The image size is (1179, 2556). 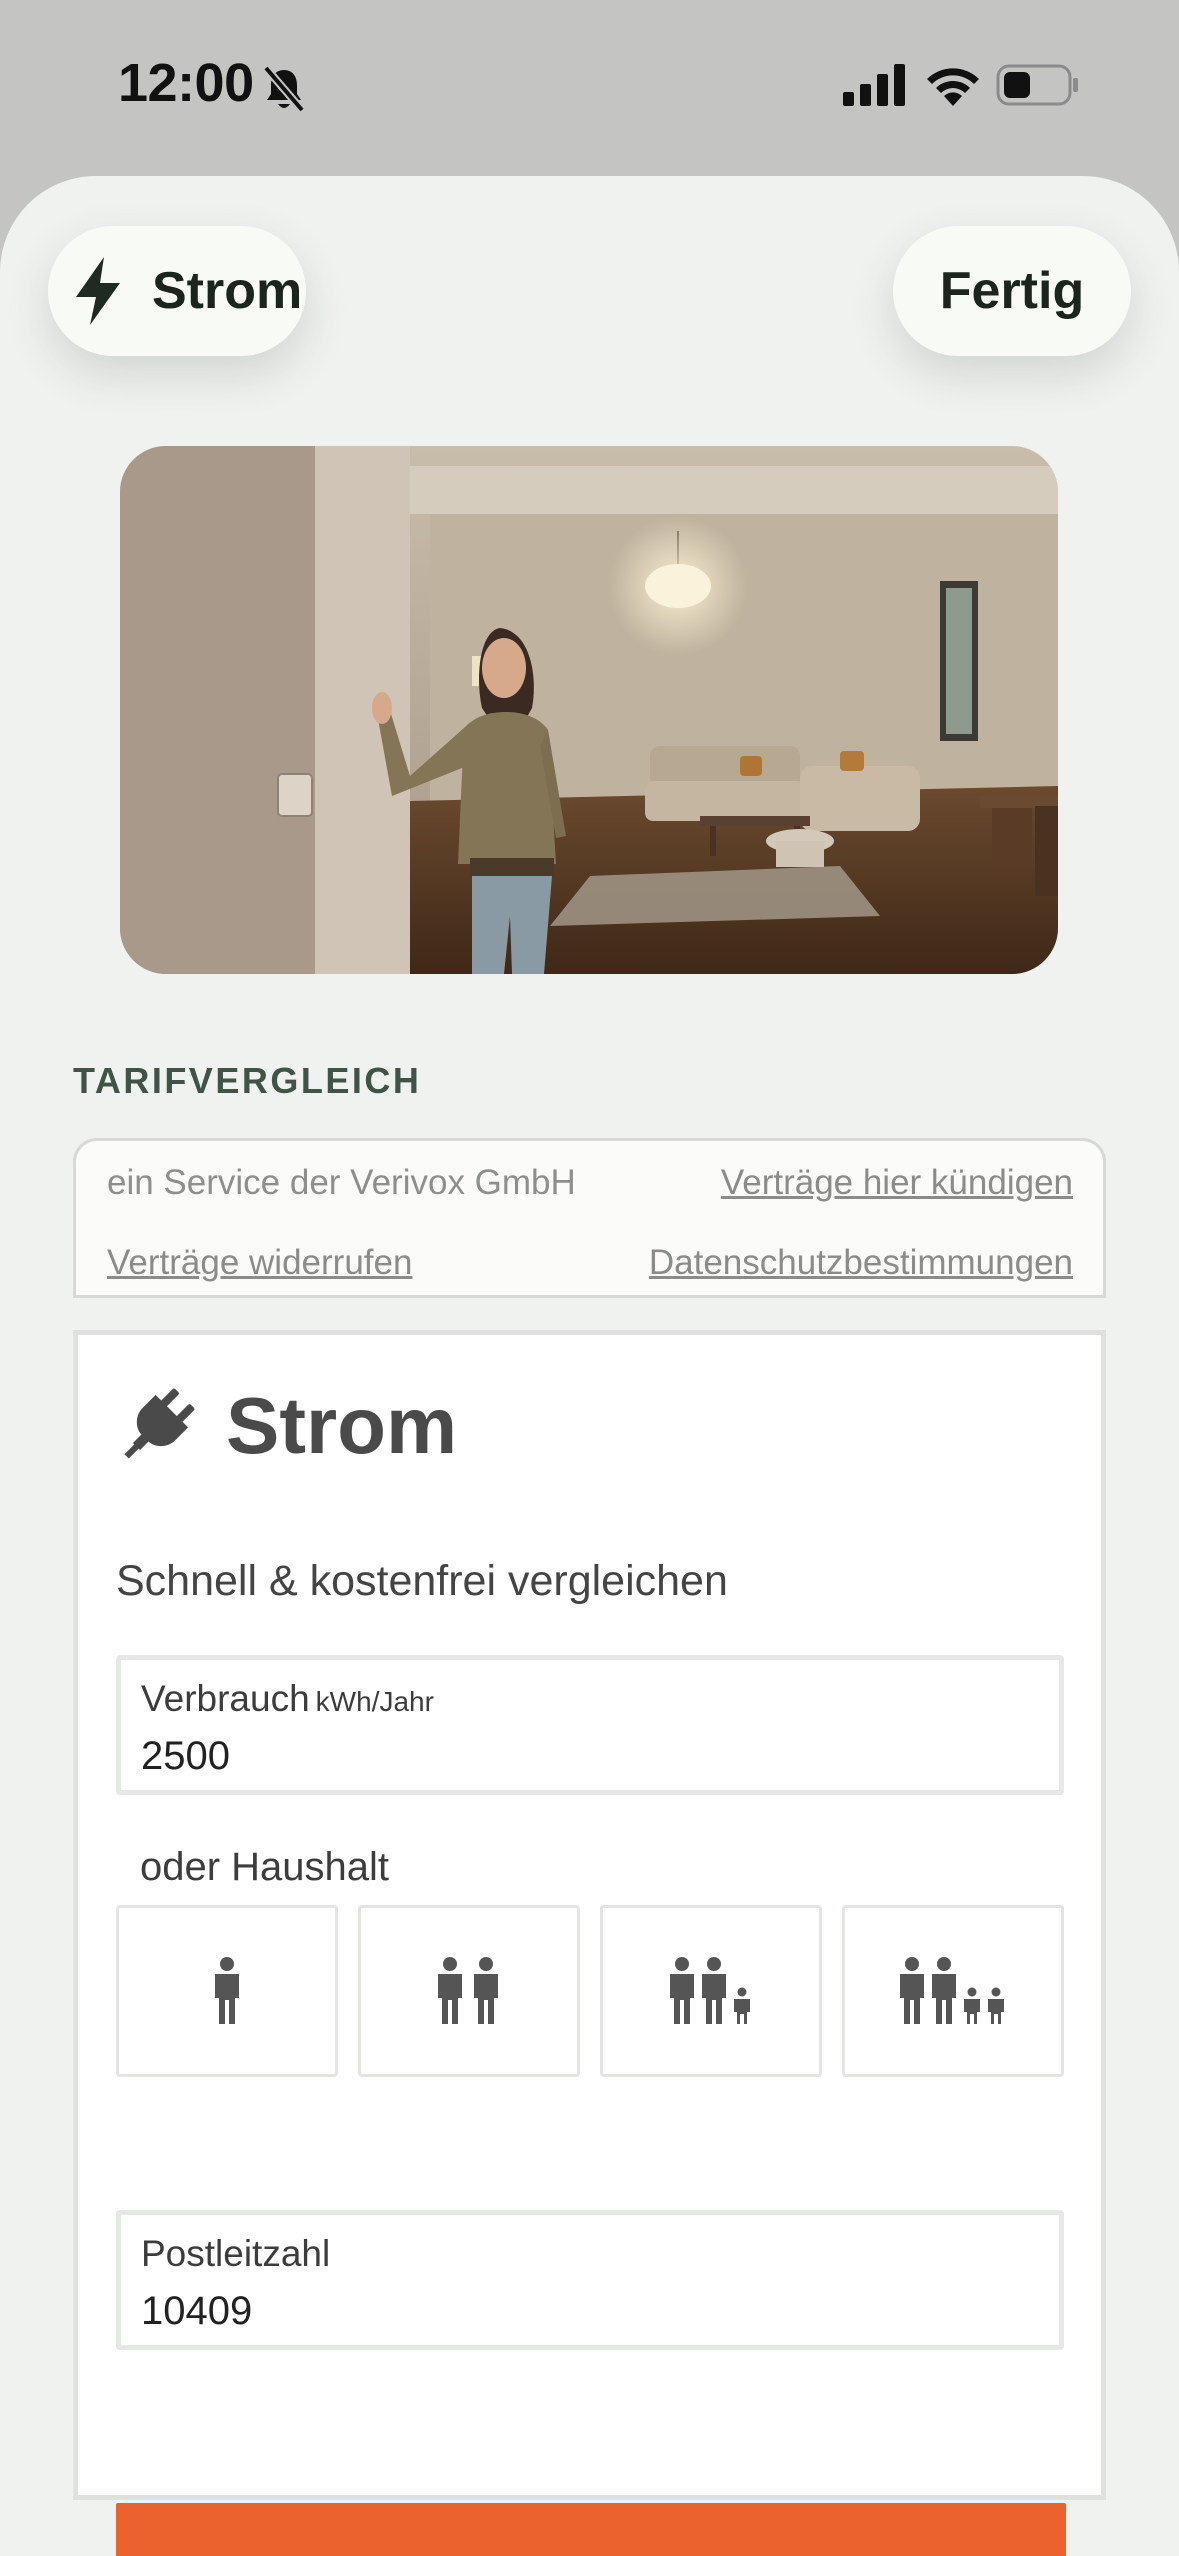 I want to click on card-header: Strom, so click(x=286, y=1426).